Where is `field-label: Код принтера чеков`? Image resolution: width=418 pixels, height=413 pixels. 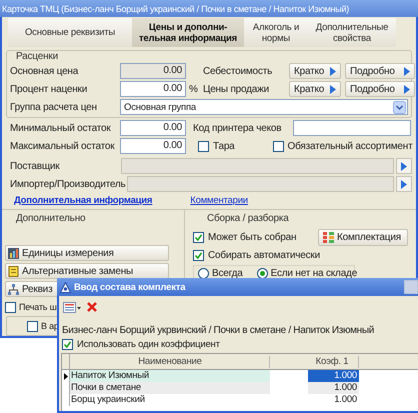
field-label: Код принтера чеков is located at coordinates (237, 128).